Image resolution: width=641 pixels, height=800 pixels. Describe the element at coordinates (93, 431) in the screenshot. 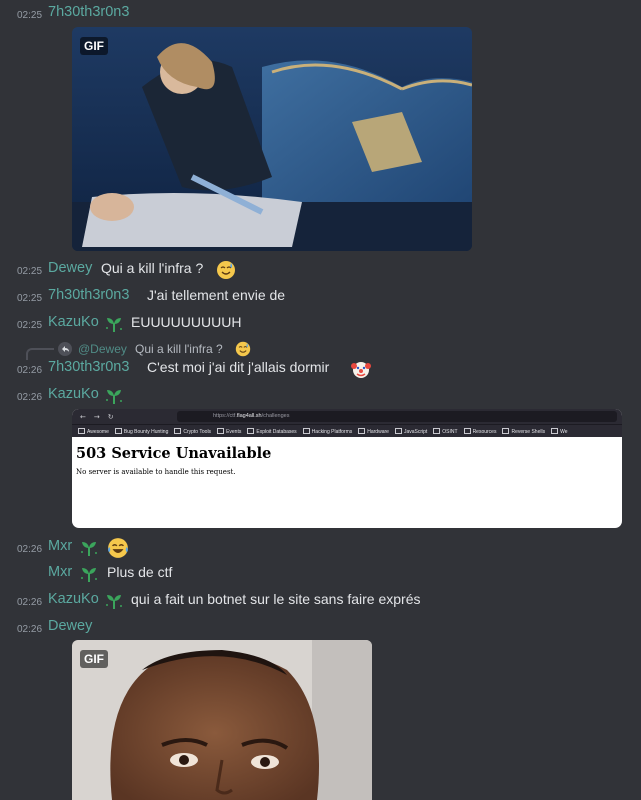

I see `bookmark: Awesome` at that location.